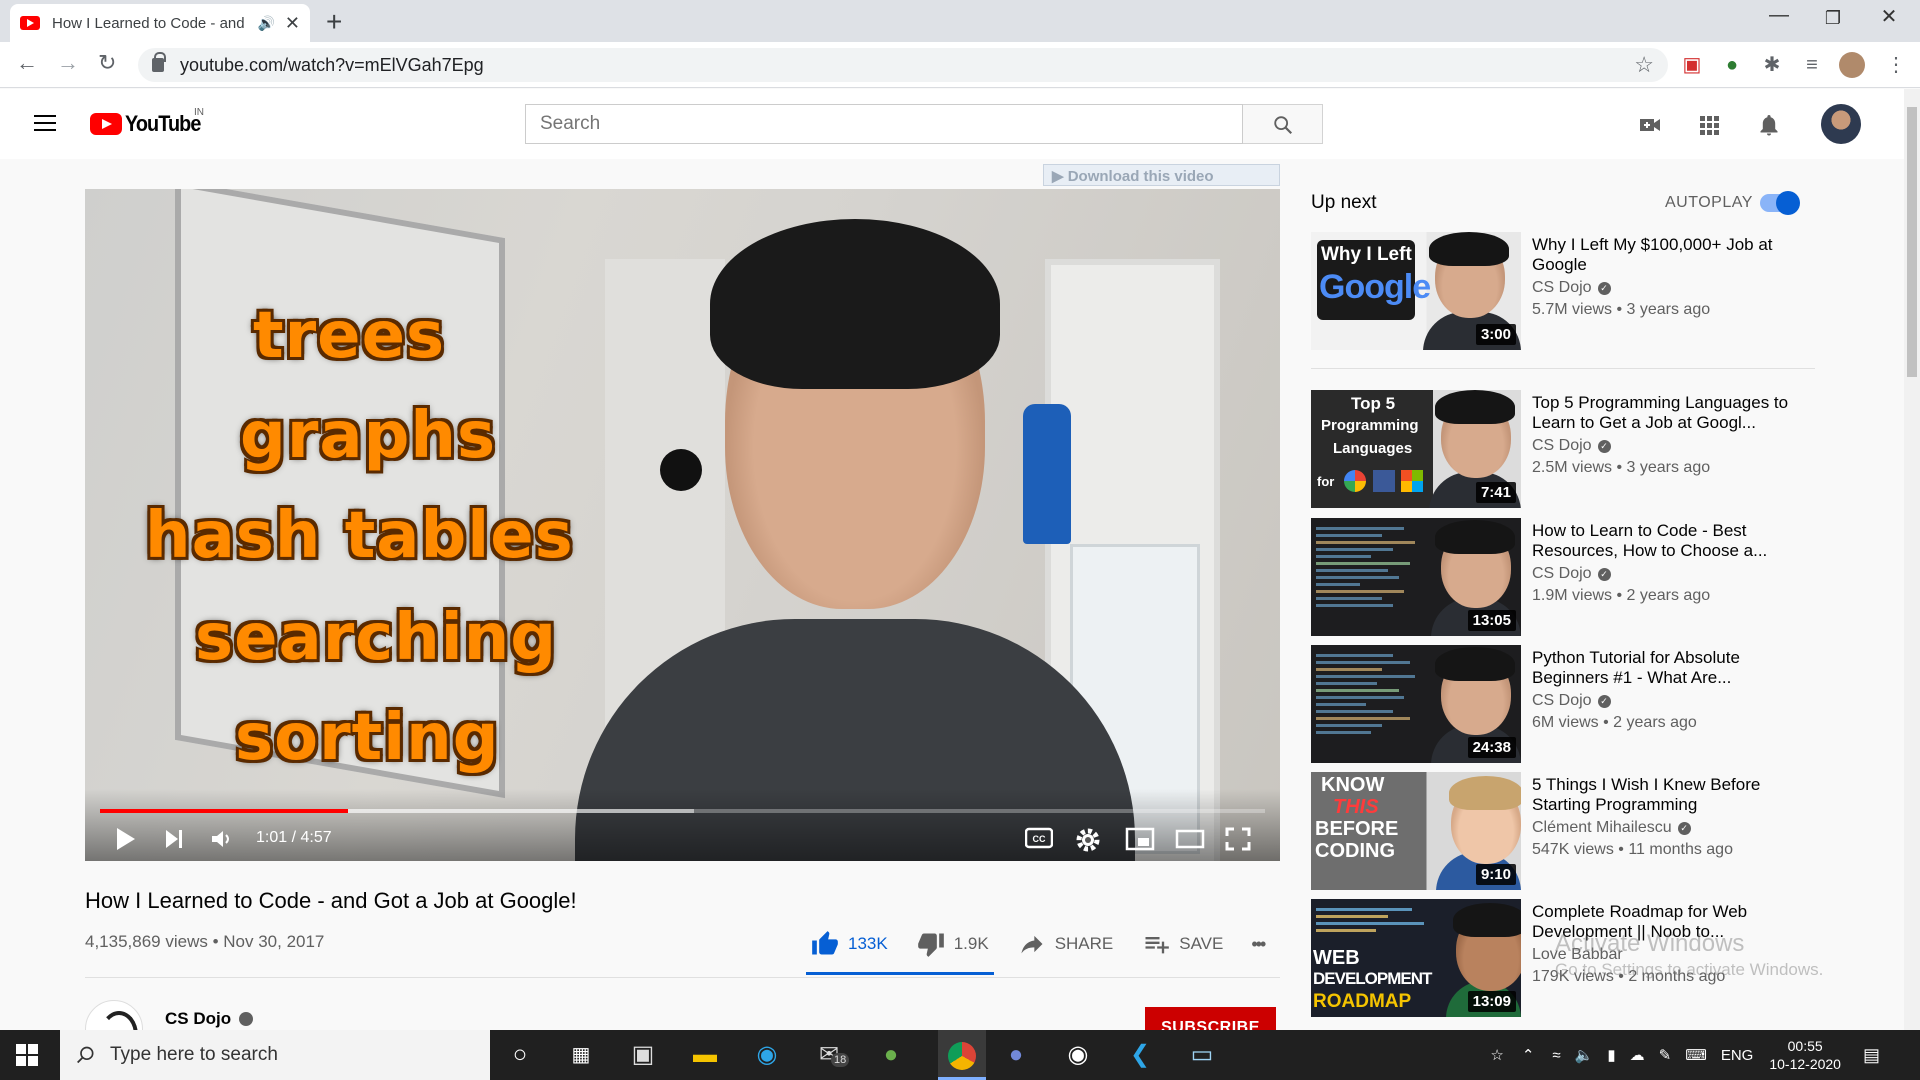  What do you see at coordinates (643, 1055) in the screenshot?
I see `store-icon: ▣` at bounding box center [643, 1055].